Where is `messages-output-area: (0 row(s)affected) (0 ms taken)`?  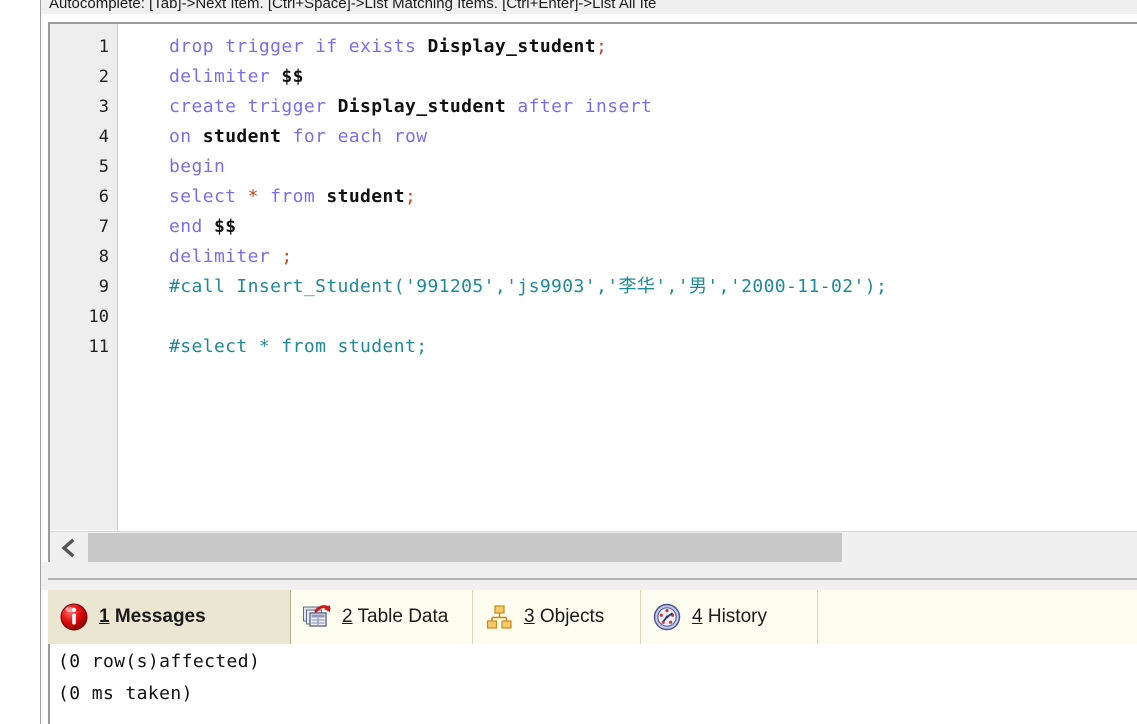
messages-output-area: (0 row(s)affected) (0 ms taken) is located at coordinates (592, 684).